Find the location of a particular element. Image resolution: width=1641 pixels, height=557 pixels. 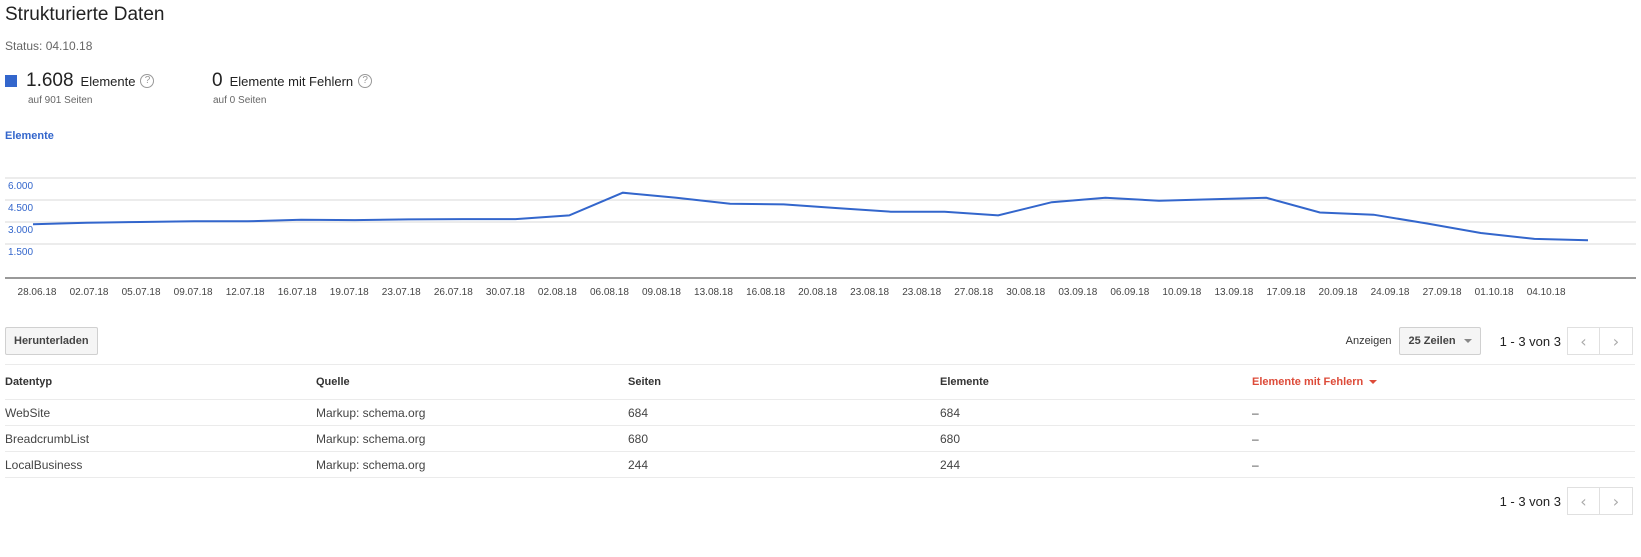

metric-errors-label: Elemente mit Fehlern is located at coordinates (291, 81).